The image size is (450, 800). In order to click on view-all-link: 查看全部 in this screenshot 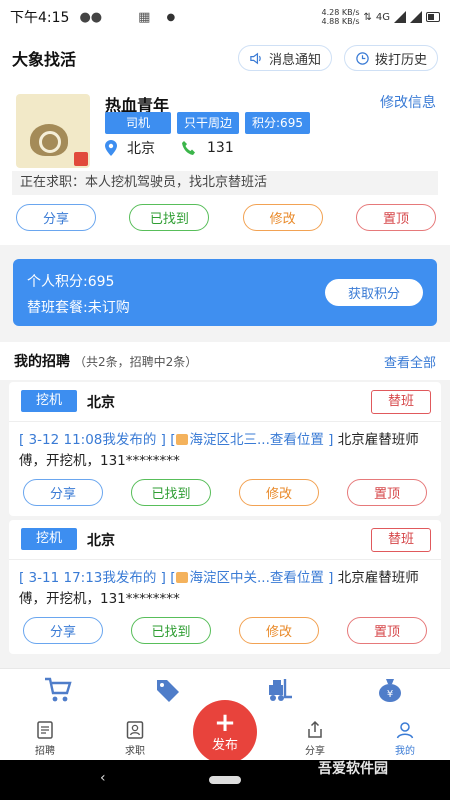, I will do `click(410, 361)`.